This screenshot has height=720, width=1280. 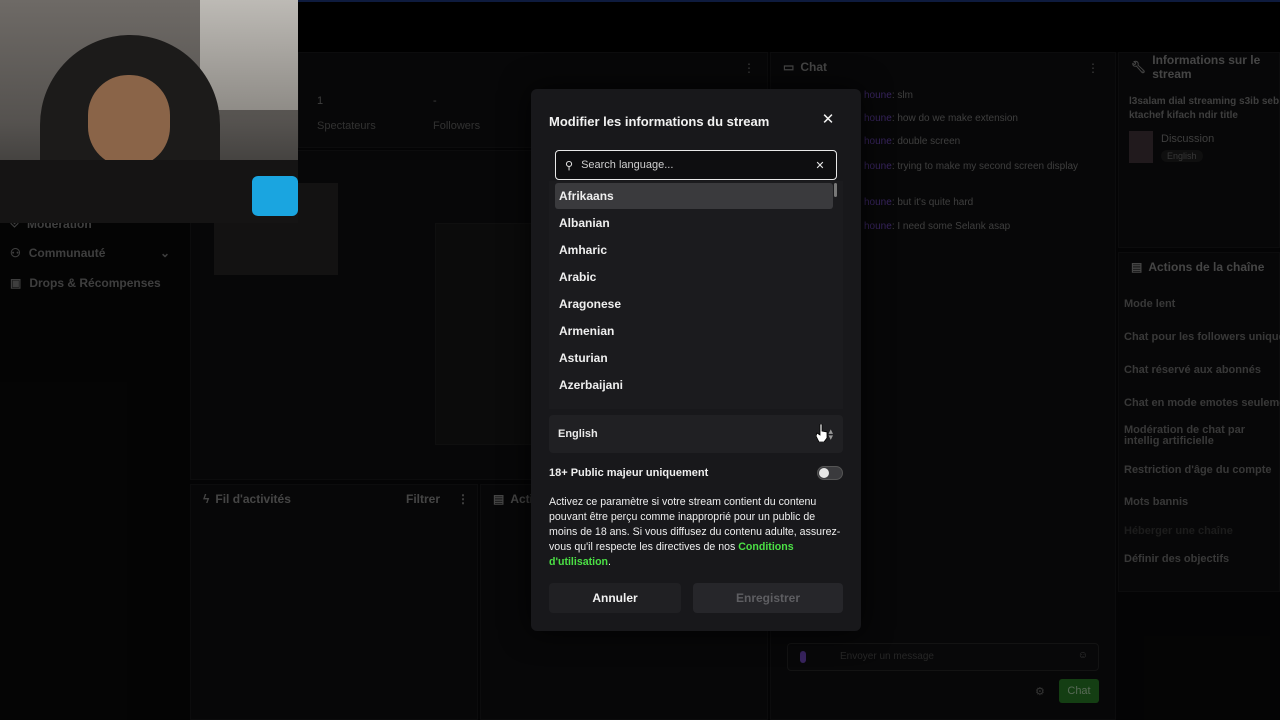 I want to click on category-thumbnail, so click(x=1141, y=147).